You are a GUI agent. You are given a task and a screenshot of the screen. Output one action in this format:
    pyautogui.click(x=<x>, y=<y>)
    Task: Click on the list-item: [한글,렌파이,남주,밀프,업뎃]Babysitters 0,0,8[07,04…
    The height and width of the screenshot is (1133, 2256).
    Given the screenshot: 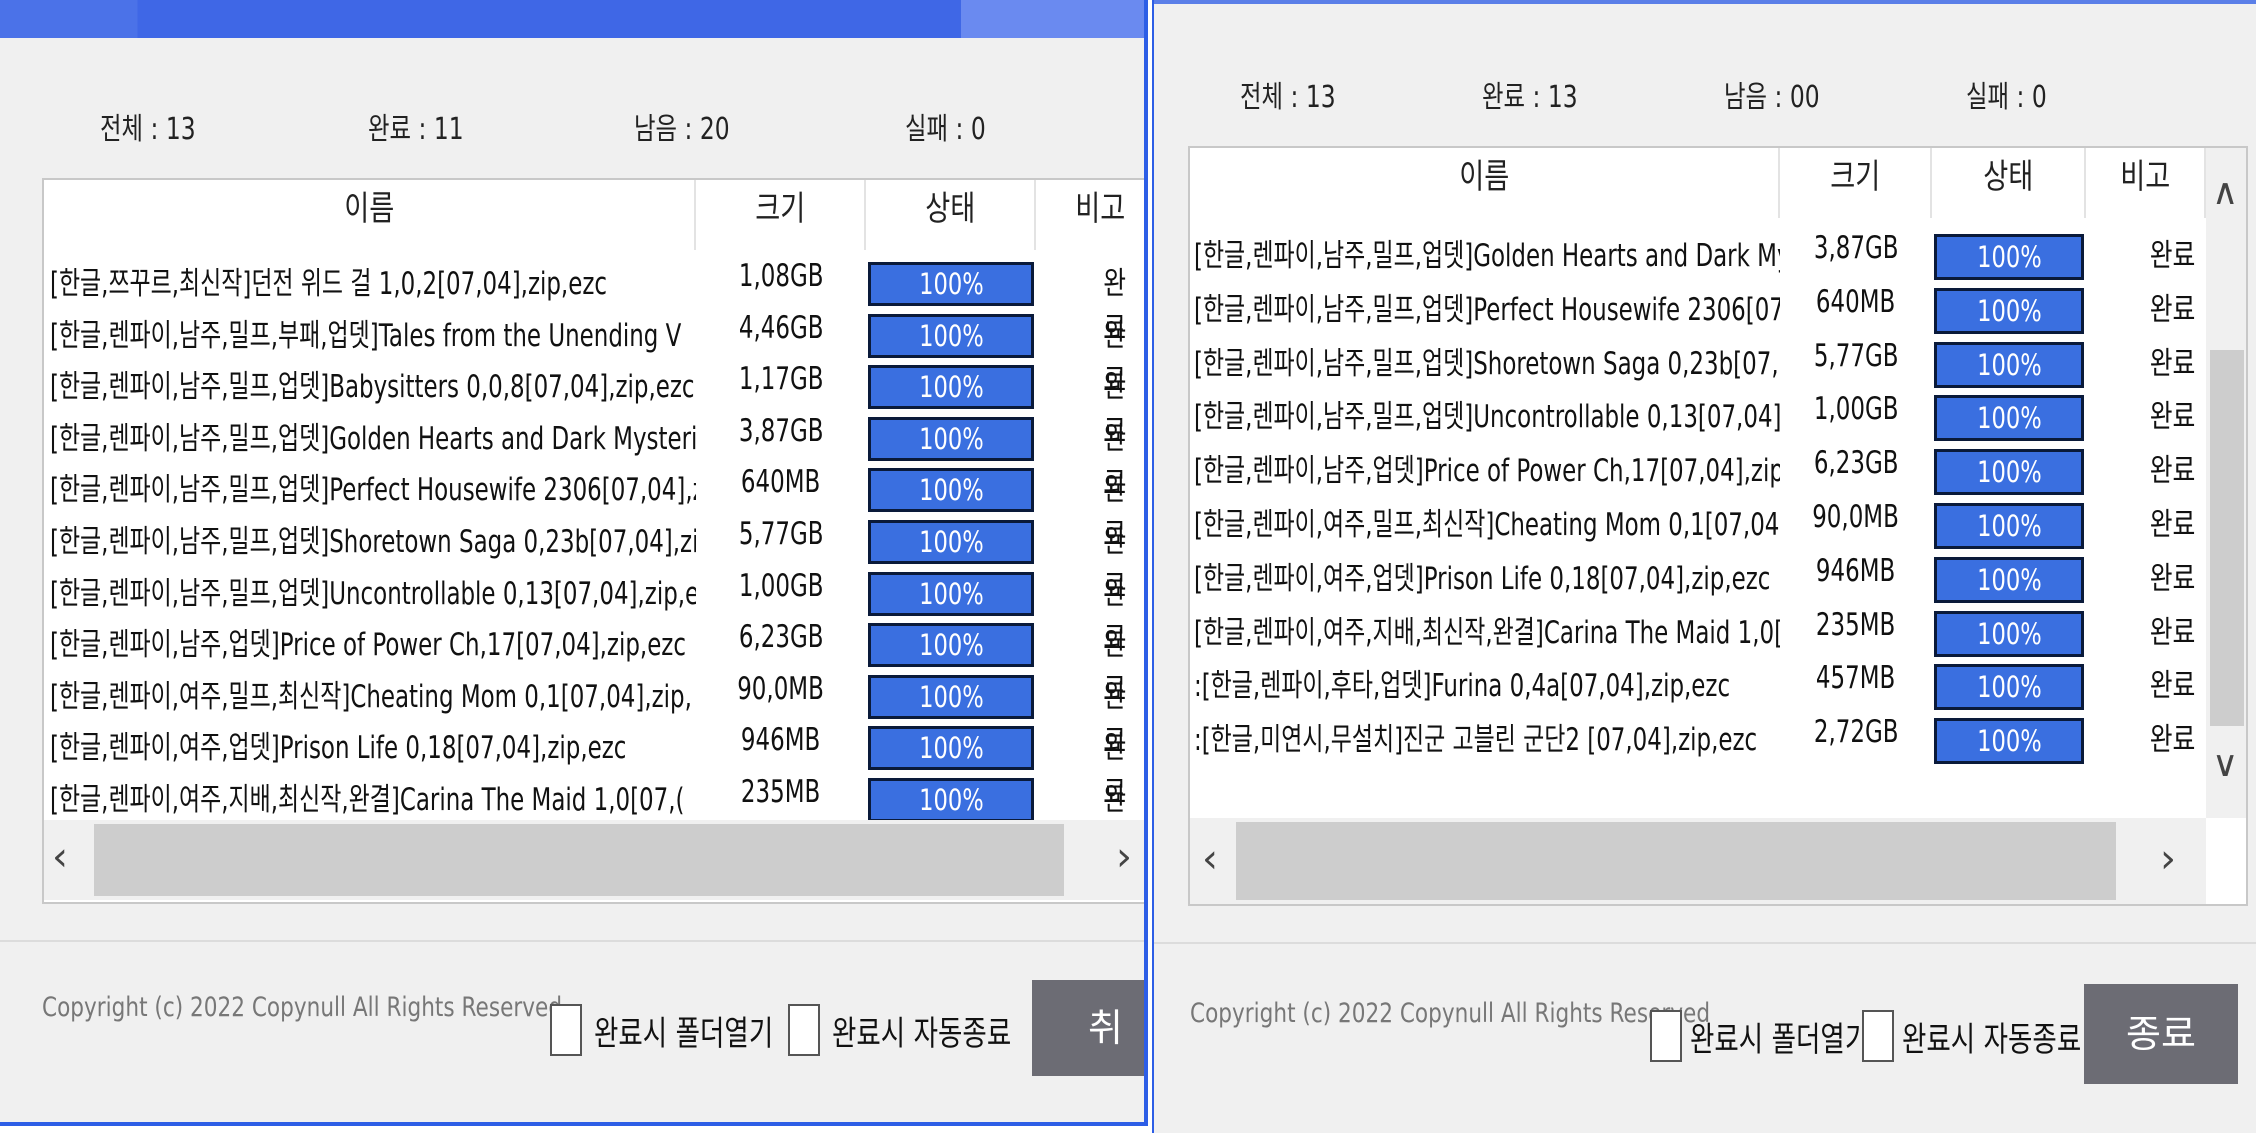 What is the action you would take?
    pyautogui.click(x=594, y=404)
    